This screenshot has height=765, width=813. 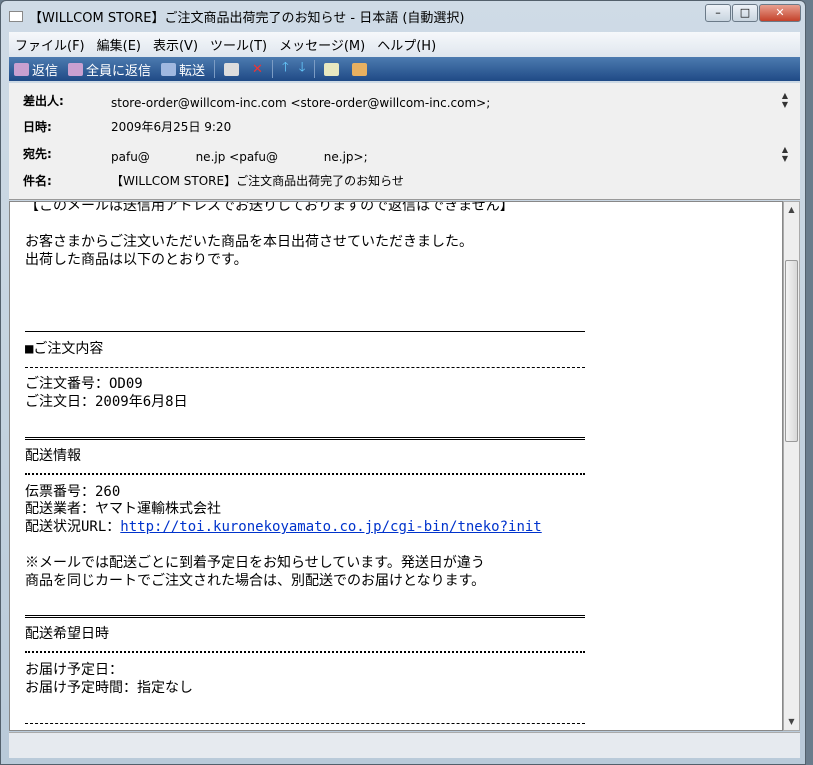 I want to click on delete-icon: ✕, so click(x=257, y=69).